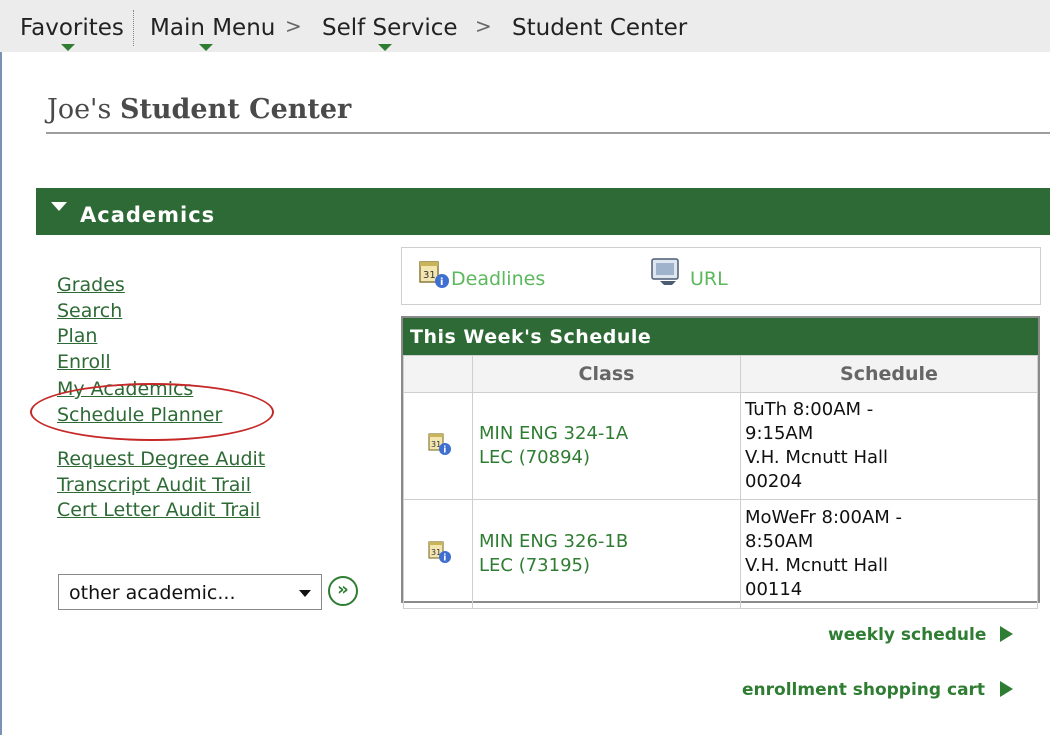  I want to click on enrollment-shopping-cart-link: enrollment shopping cart, so click(863, 690).